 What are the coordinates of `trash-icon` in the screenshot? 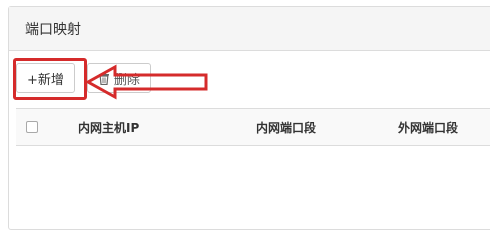 It's located at (103, 78).